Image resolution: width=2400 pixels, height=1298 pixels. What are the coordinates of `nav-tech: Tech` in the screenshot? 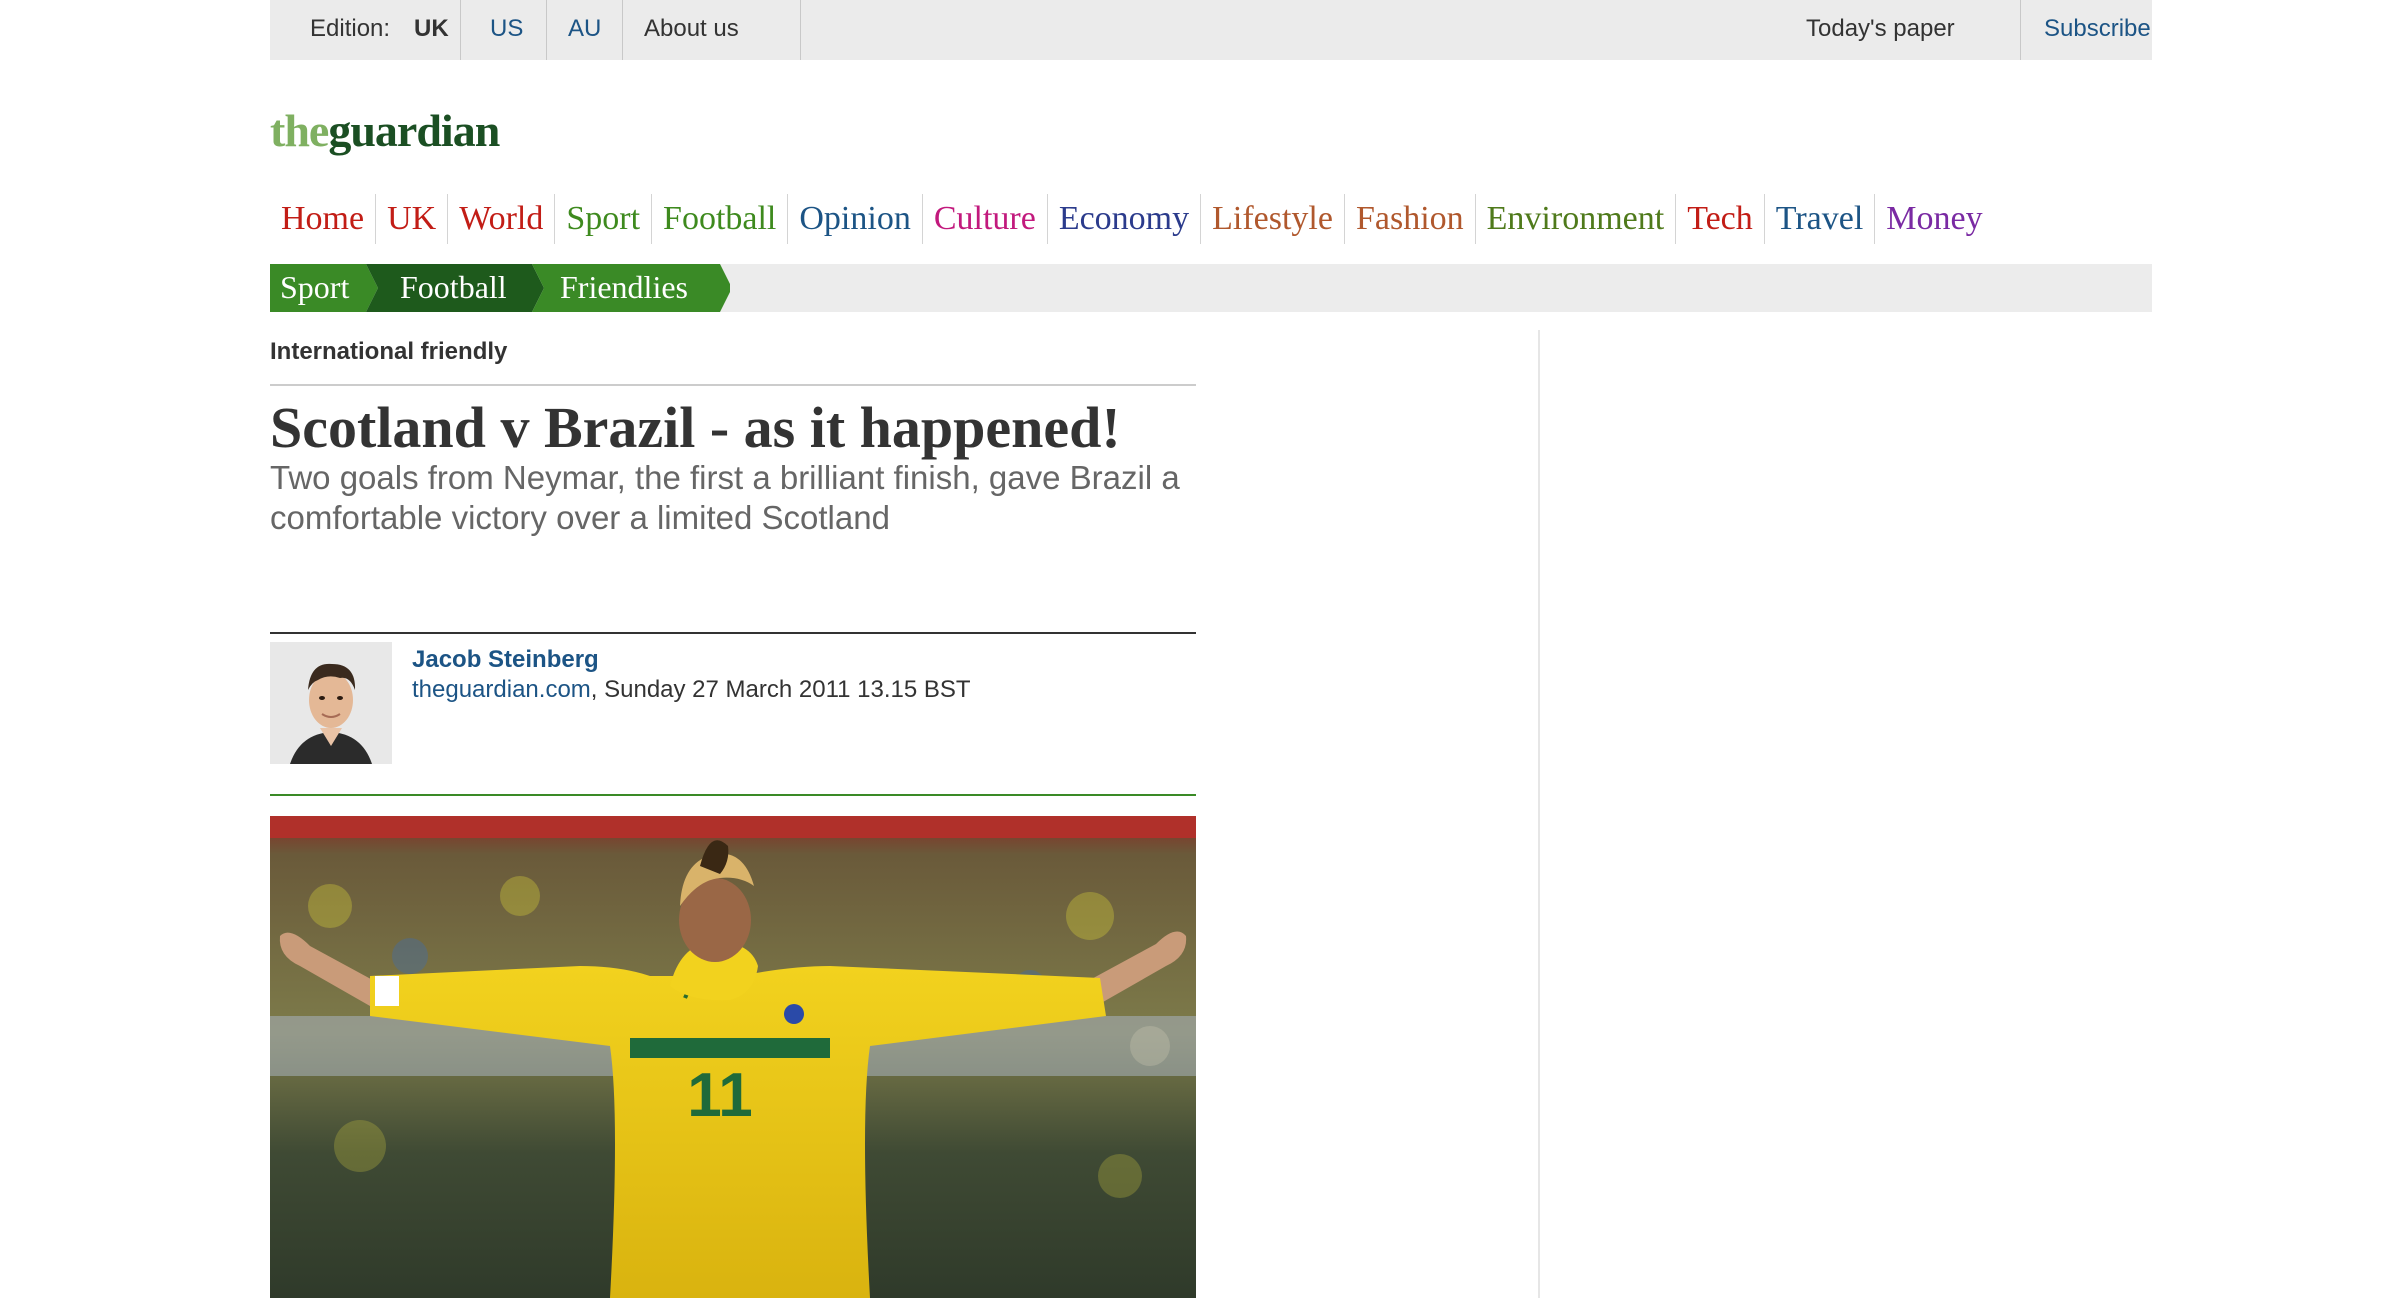 It's located at (1719, 219).